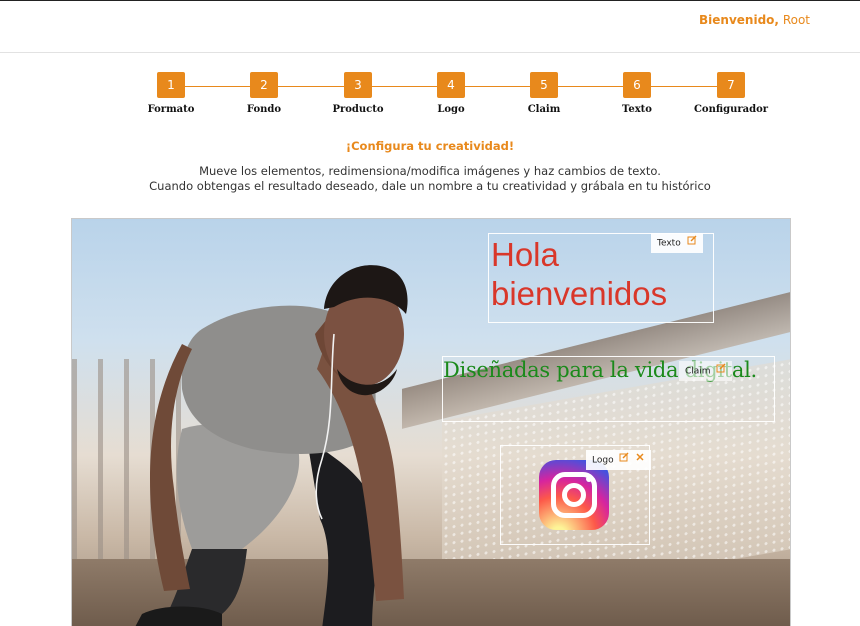 This screenshot has width=860, height=626. What do you see at coordinates (358, 109) in the screenshot?
I see `step-label: Producto` at bounding box center [358, 109].